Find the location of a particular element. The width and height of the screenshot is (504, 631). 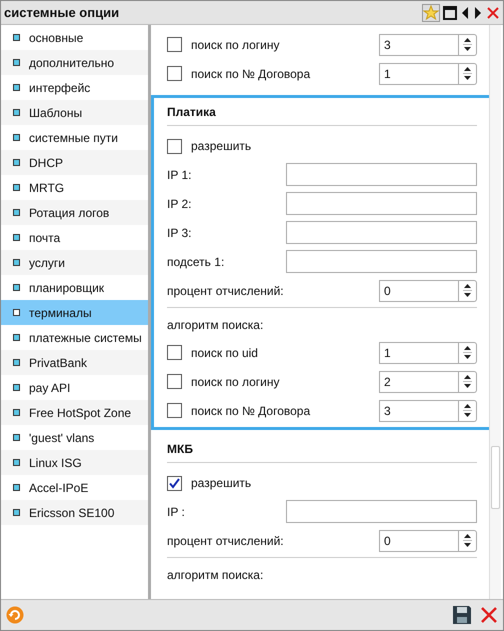

sidebar-item: дополнительно is located at coordinates (74, 62).